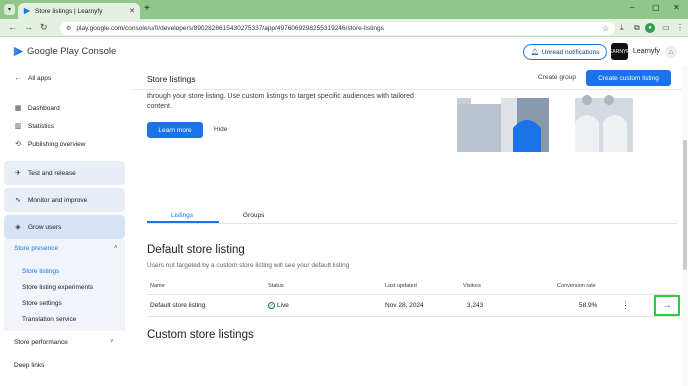  What do you see at coordinates (28, 27) in the screenshot?
I see `forward-icon: →` at bounding box center [28, 27].